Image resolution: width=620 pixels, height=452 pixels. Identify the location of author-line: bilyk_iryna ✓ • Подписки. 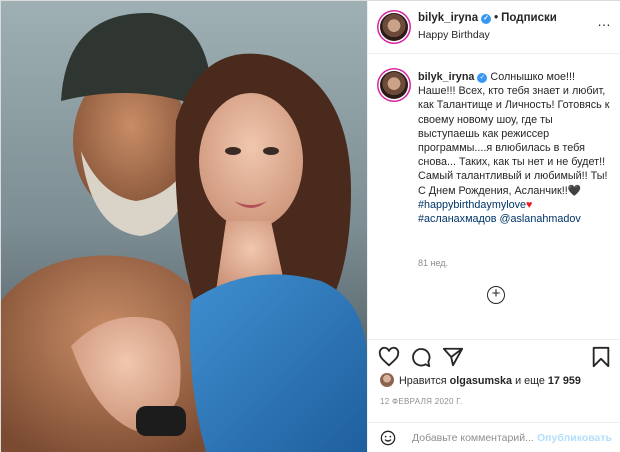
(487, 18).